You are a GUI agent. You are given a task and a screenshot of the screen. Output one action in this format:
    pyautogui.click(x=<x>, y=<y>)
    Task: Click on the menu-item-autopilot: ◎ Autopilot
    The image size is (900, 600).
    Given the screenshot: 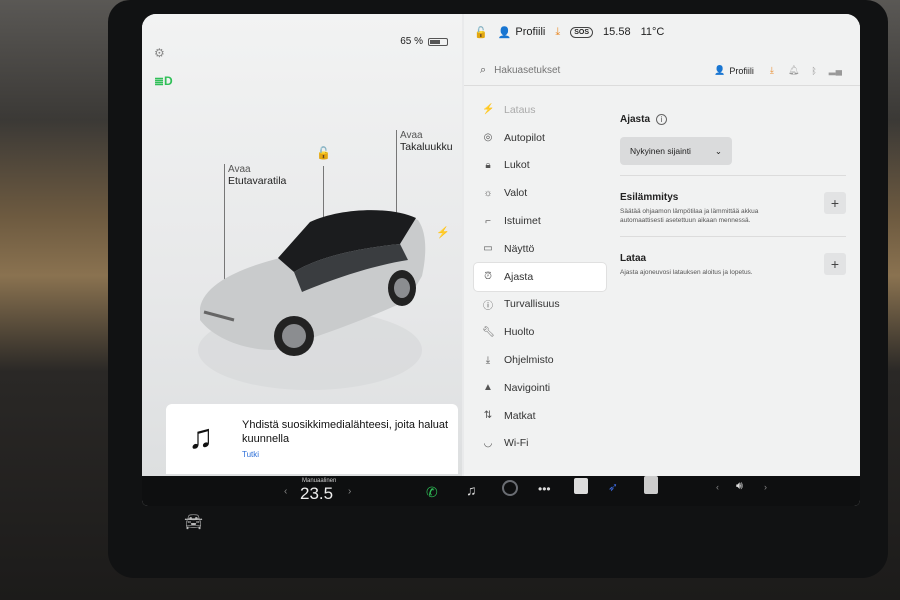 What is the action you would take?
    pyautogui.click(x=539, y=138)
    